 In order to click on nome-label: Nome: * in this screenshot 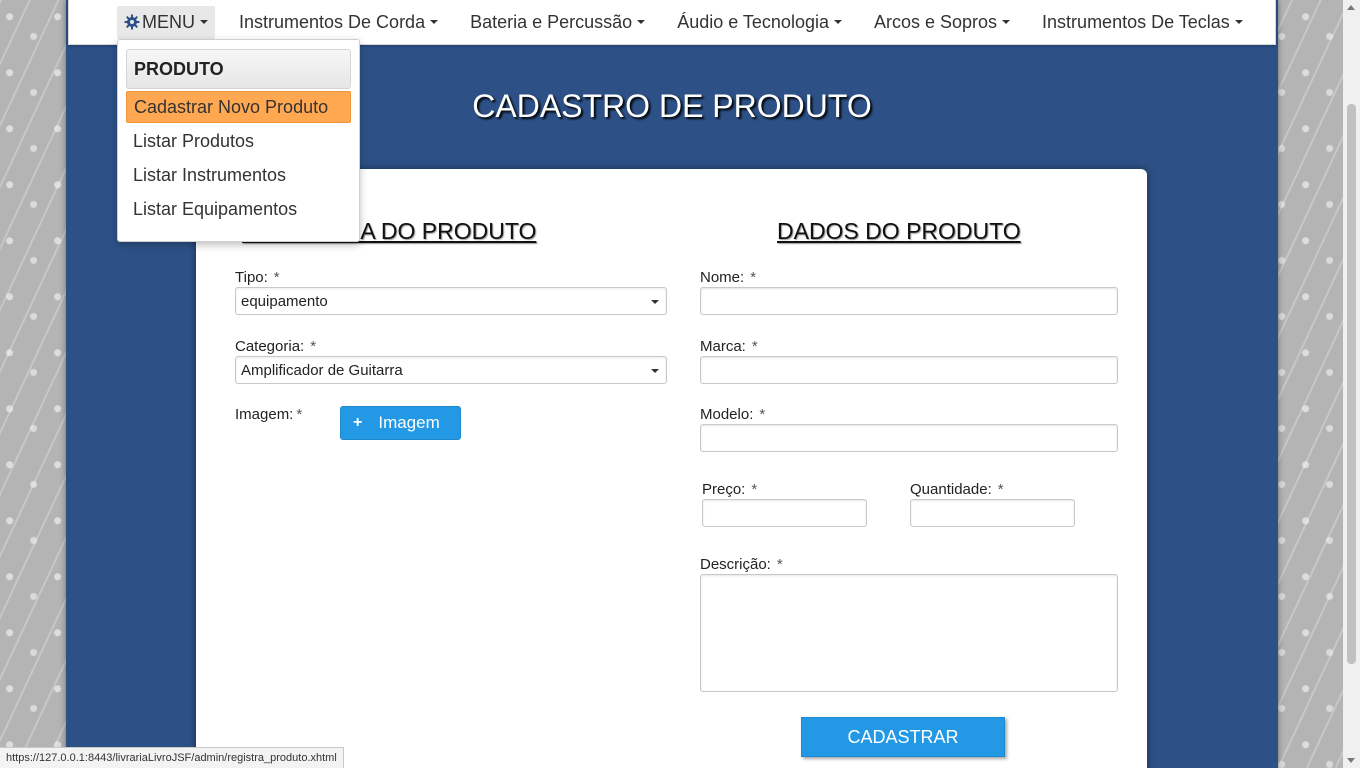, I will do `click(728, 277)`.